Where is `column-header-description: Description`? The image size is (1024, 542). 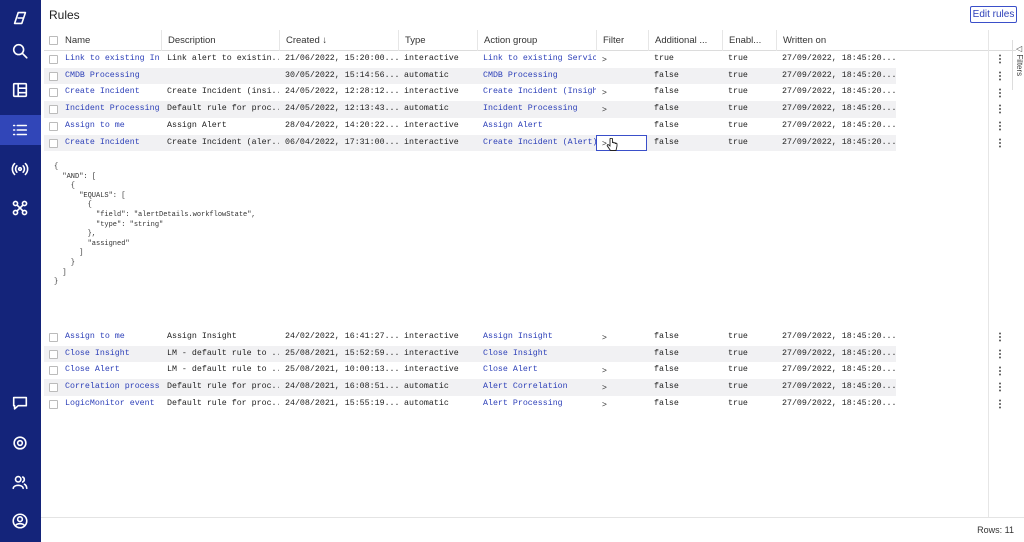 column-header-description: Description is located at coordinates (220, 40).